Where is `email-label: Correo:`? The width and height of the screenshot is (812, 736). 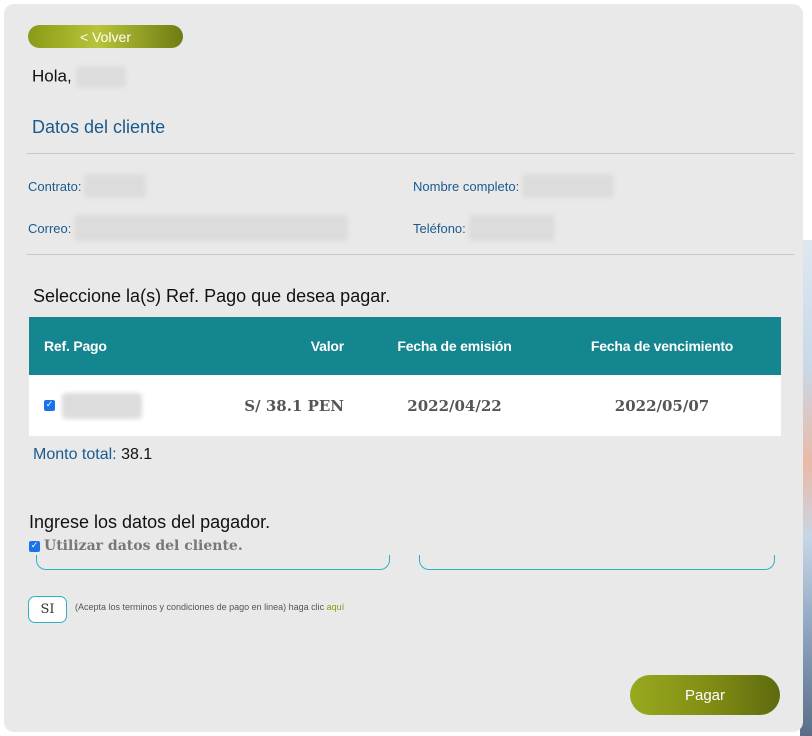
email-label: Correo: is located at coordinates (50, 228).